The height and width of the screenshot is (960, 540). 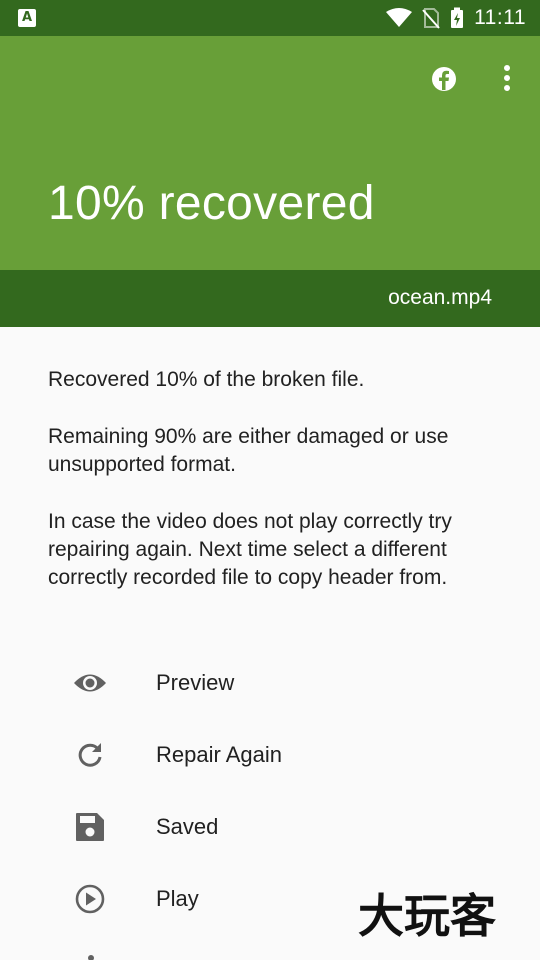 I want to click on refresh-icon, so click(x=90, y=755).